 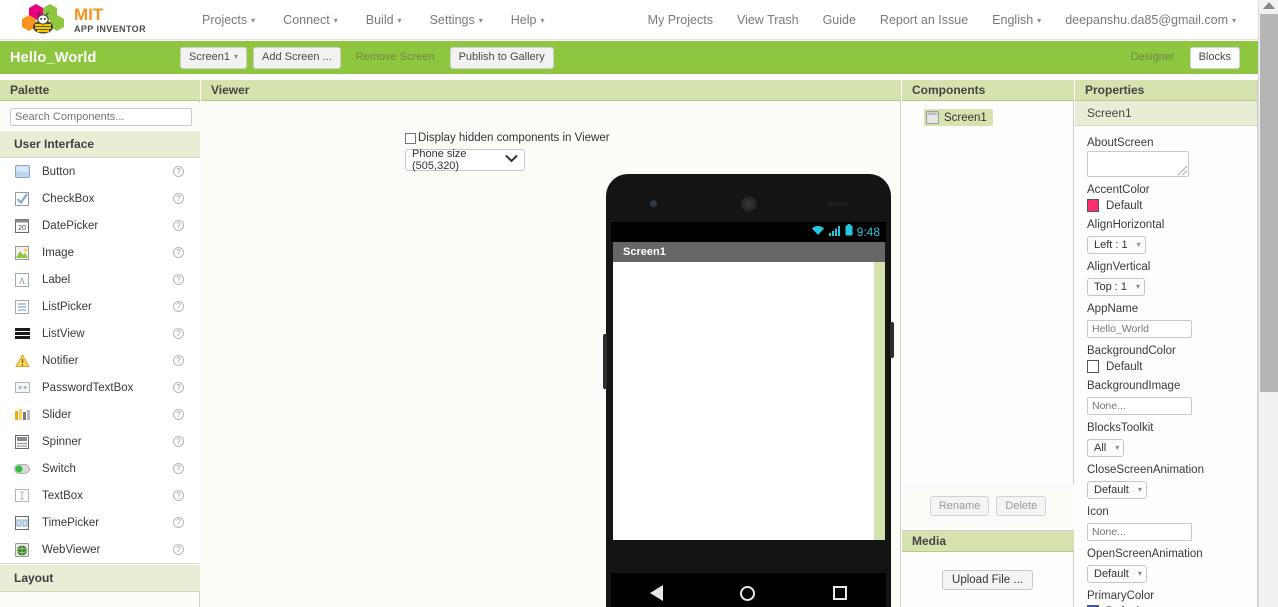 What do you see at coordinates (100, 522) in the screenshot?
I see `palette-item-timepicker: TimePicker ?` at bounding box center [100, 522].